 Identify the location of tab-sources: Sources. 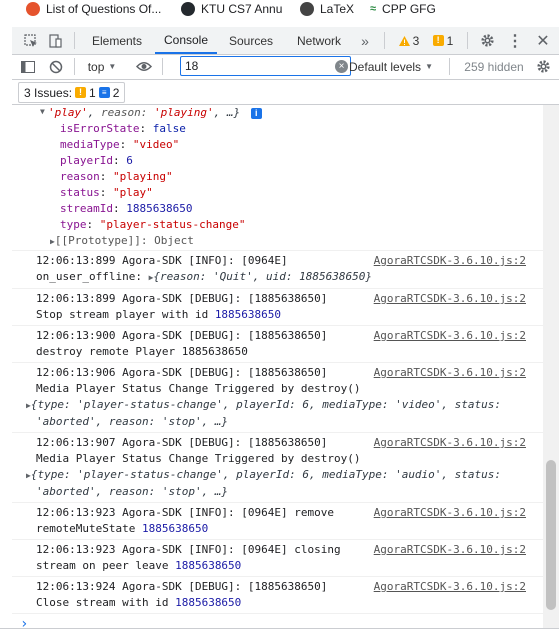
(251, 40).